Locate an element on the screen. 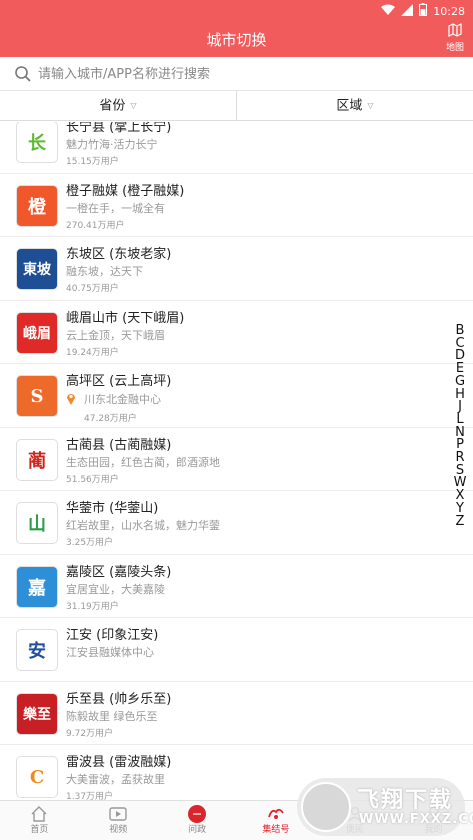 This screenshot has width=473, height=840. city-slogan: 大美雷波，孟获故里 is located at coordinates (115, 779).